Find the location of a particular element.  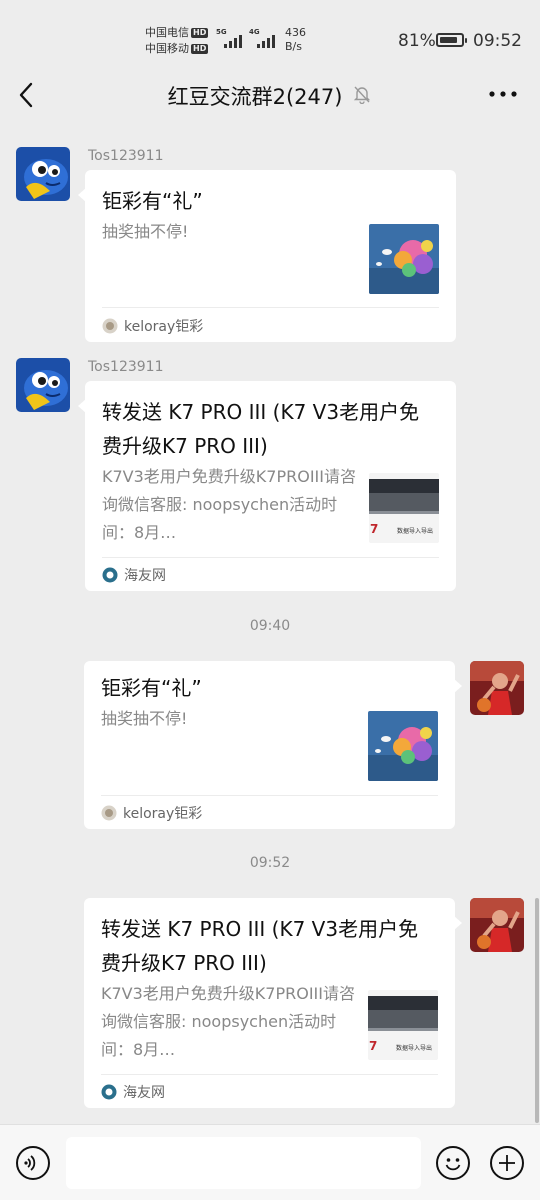

carrier-info: 中国电信 HD 中国移动 HD is located at coordinates (177, 41).